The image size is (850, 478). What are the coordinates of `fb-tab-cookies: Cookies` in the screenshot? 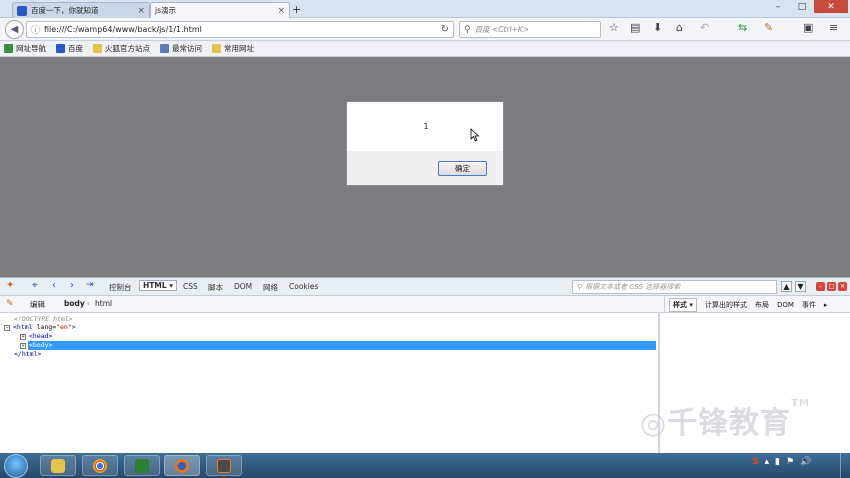 It's located at (303, 286).